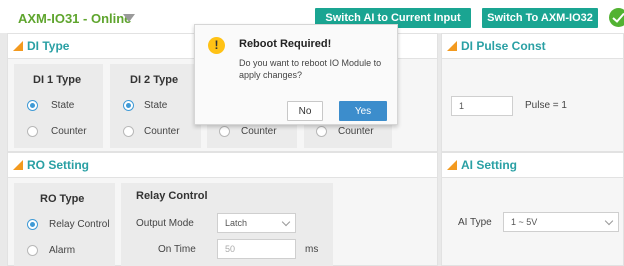  I want to click on alarm-radio, so click(32, 250).